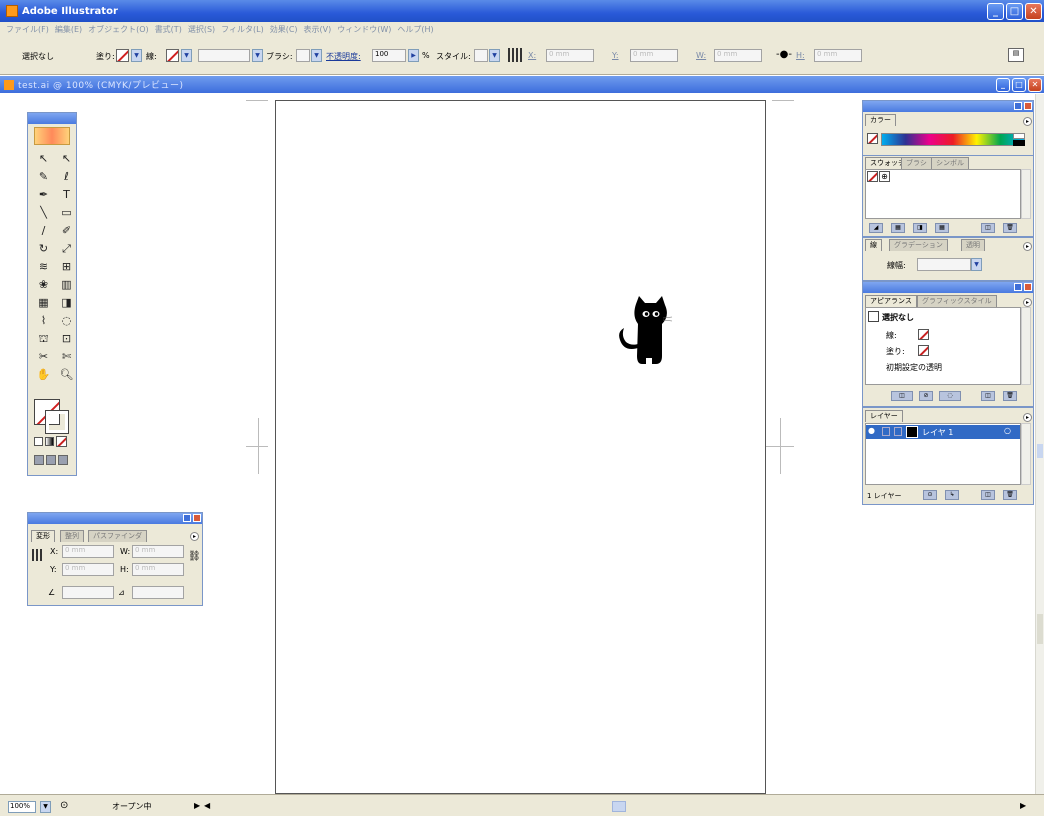  I want to click on horizontal-scroll-thumb, so click(619, 806).